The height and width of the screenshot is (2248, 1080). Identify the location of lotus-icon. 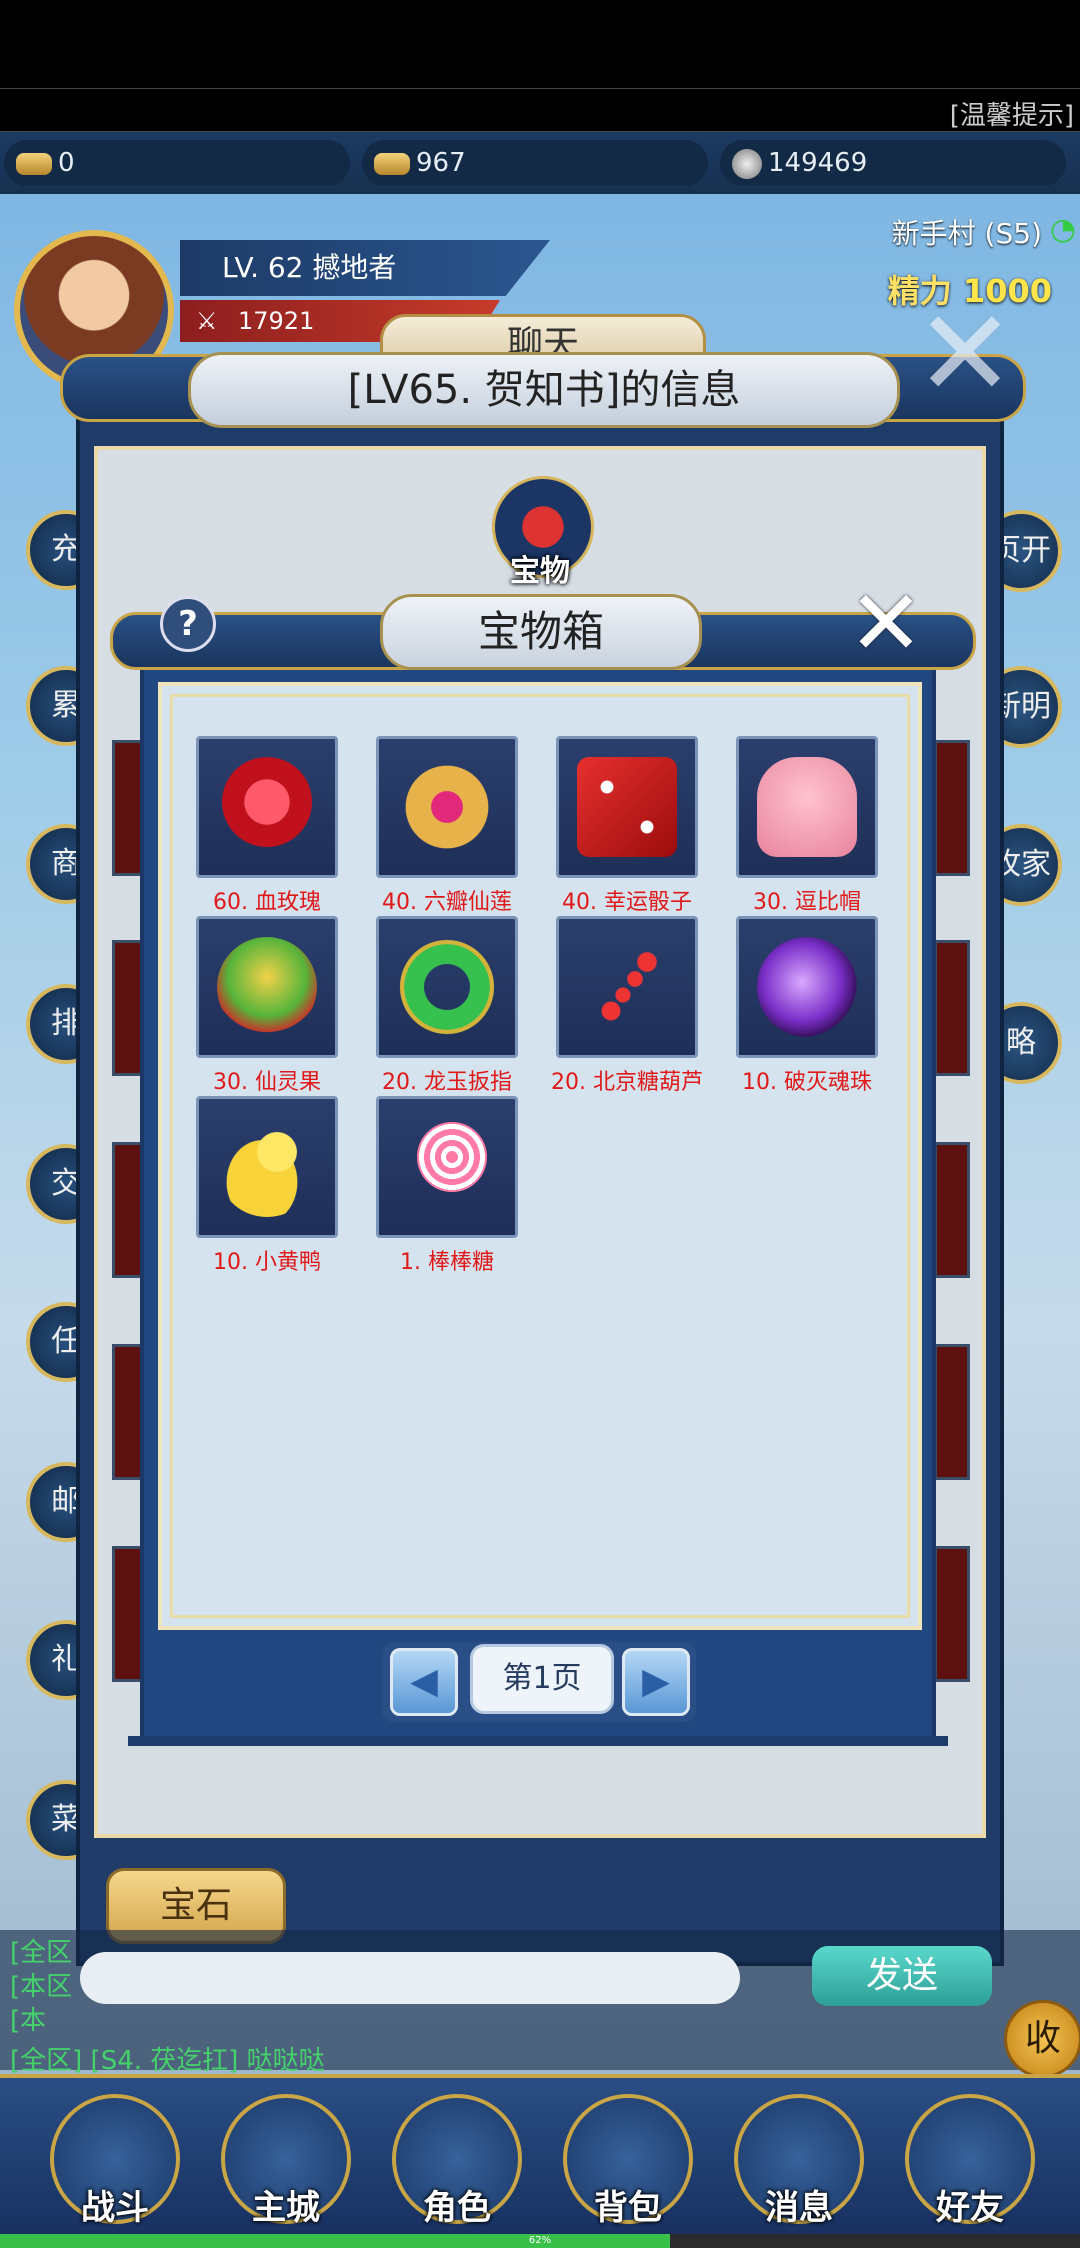
(447, 807).